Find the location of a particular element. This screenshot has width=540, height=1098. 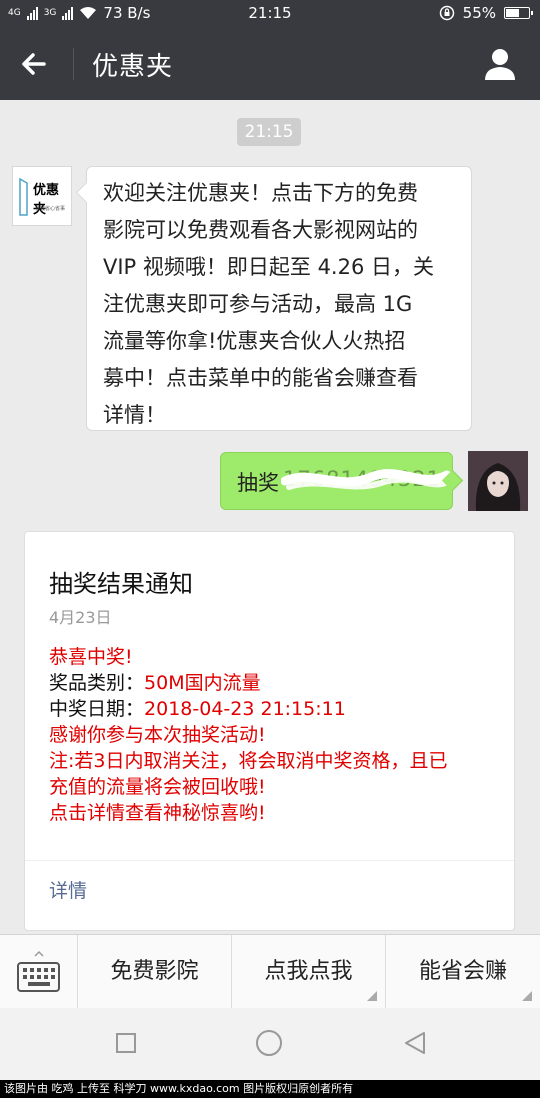

win-date-label: 中奖日期： is located at coordinates (97, 709).